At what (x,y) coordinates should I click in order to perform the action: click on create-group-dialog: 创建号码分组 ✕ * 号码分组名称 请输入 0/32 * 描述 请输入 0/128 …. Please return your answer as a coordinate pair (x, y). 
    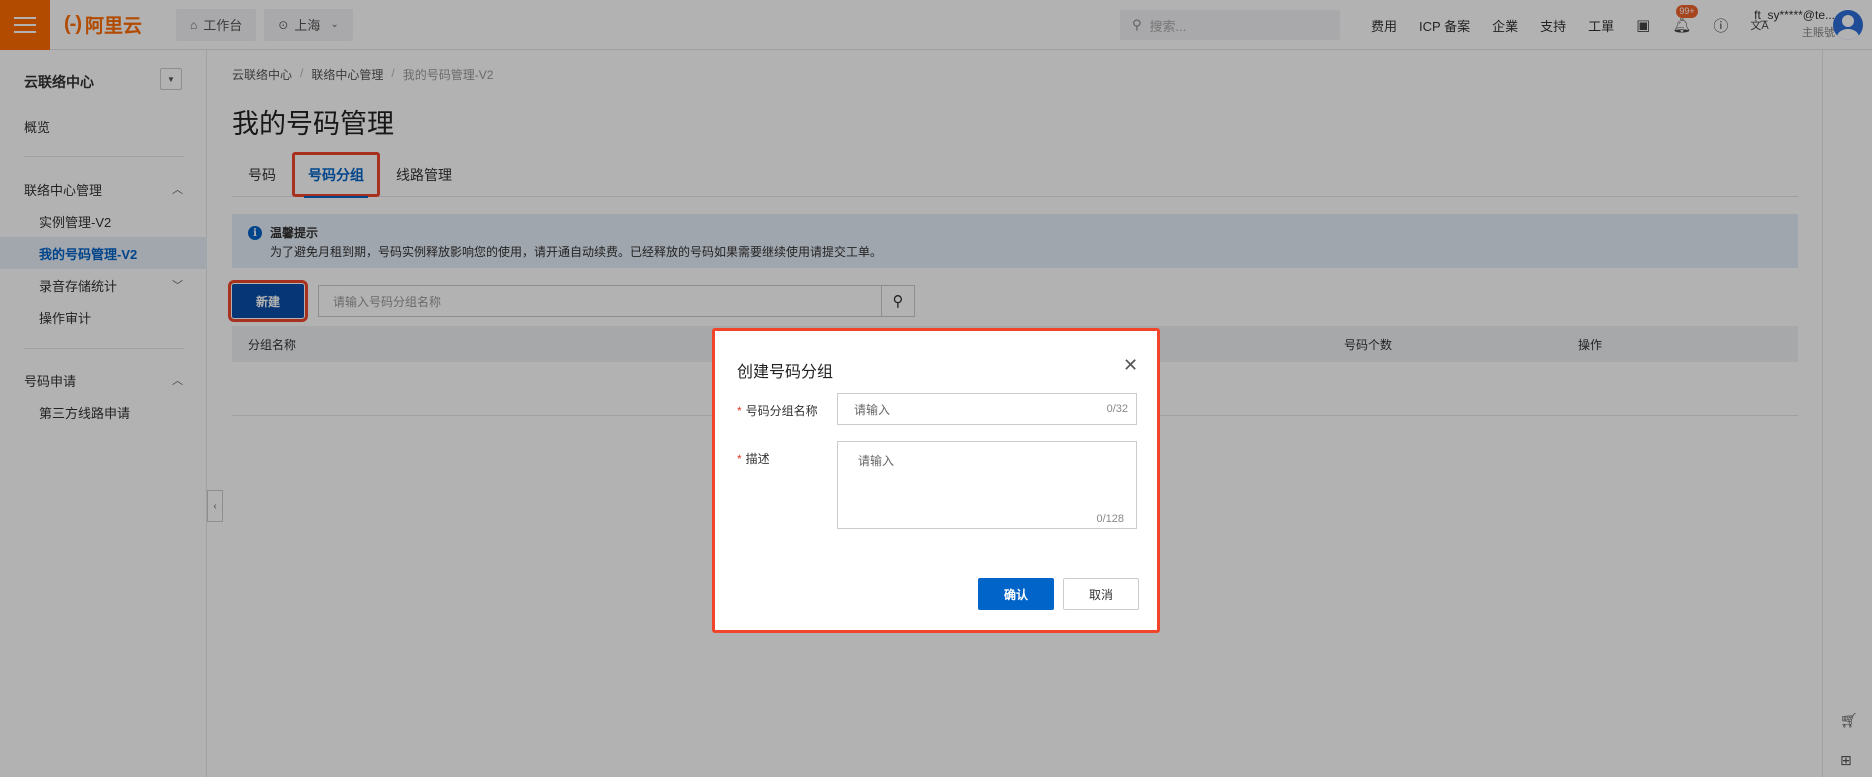
    Looking at the image, I should click on (936, 480).